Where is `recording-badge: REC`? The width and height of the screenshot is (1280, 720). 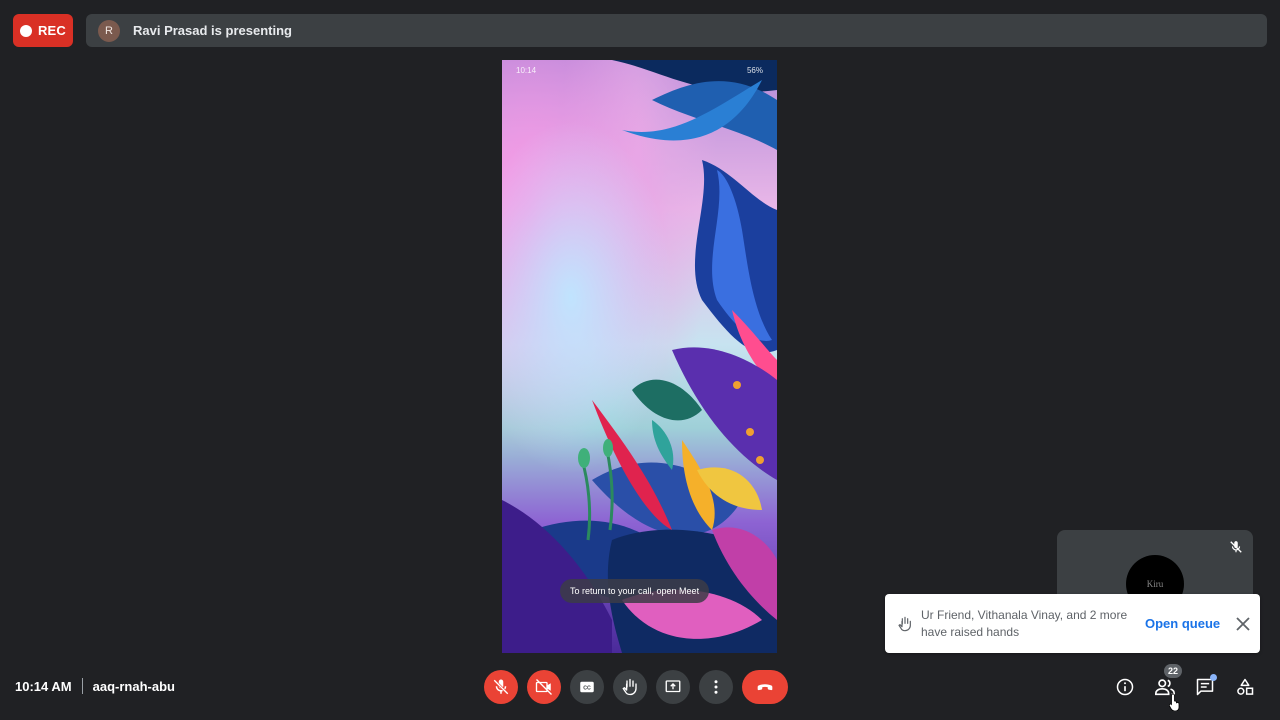
recording-badge: REC is located at coordinates (43, 30).